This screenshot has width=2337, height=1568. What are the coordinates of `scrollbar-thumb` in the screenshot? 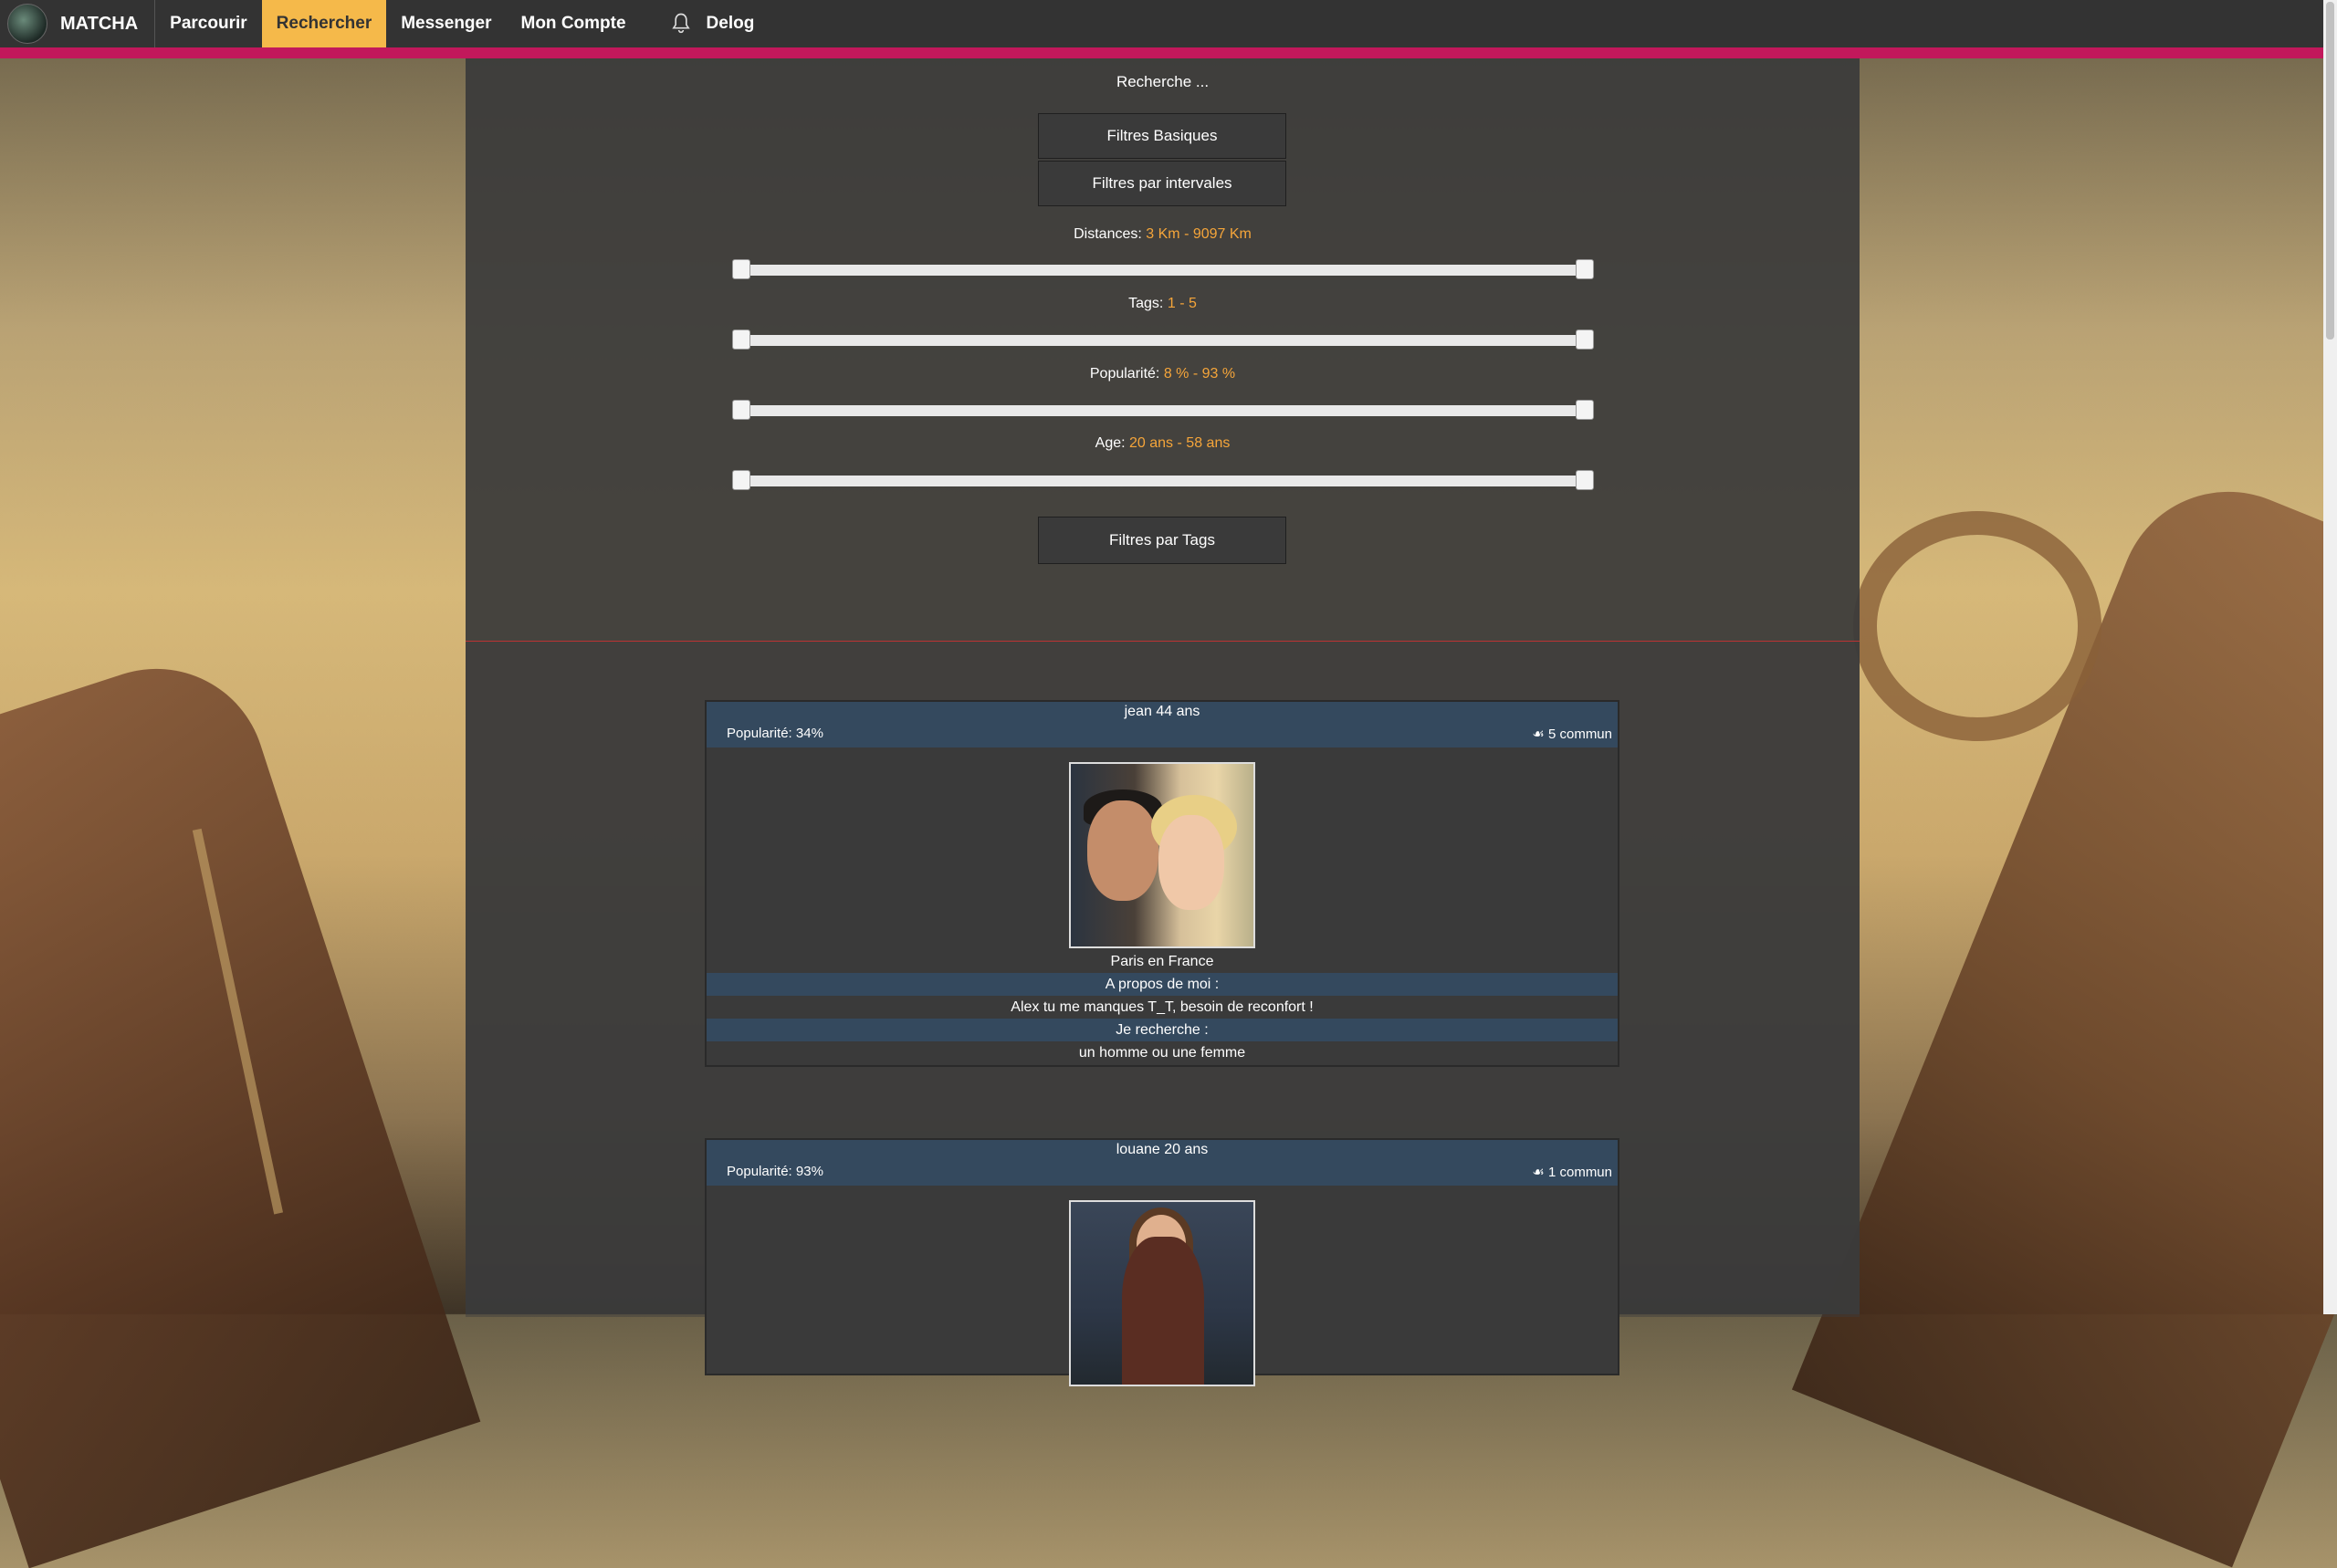 It's located at (2330, 171).